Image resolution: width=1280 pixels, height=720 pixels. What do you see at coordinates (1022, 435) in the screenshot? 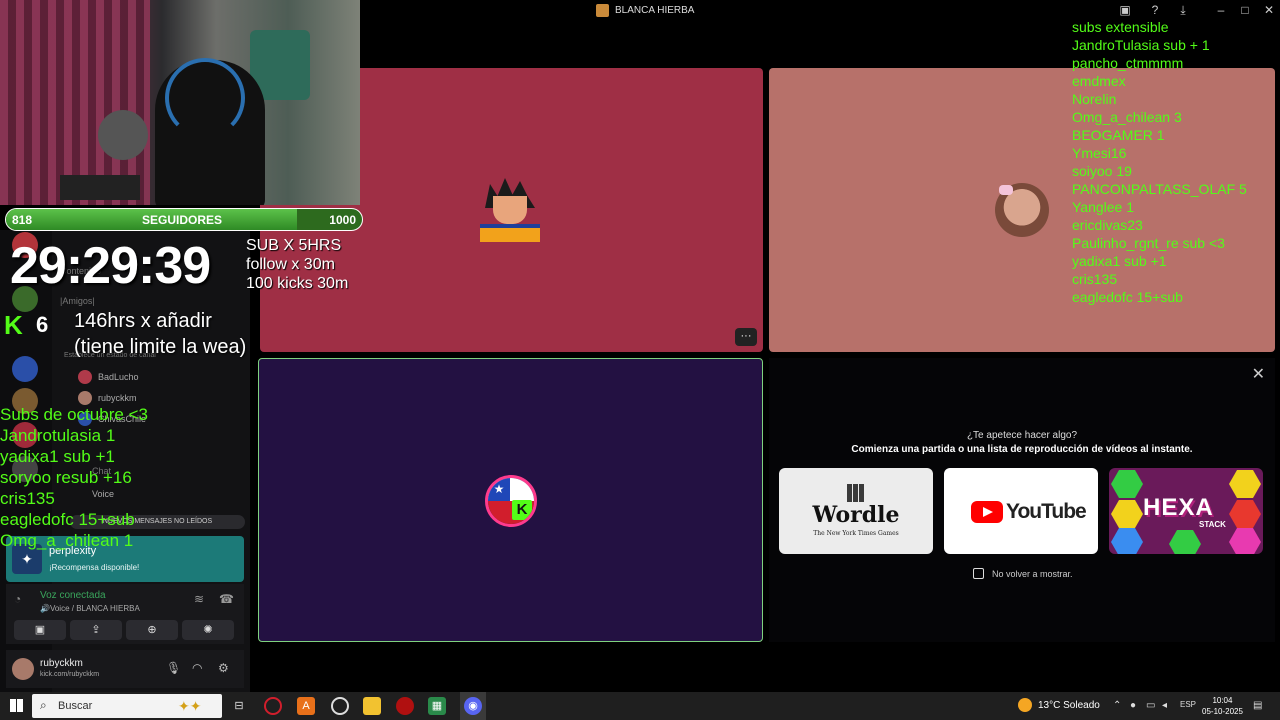
I see `activity-question: ¿Te apetece hacer algo?` at bounding box center [1022, 435].